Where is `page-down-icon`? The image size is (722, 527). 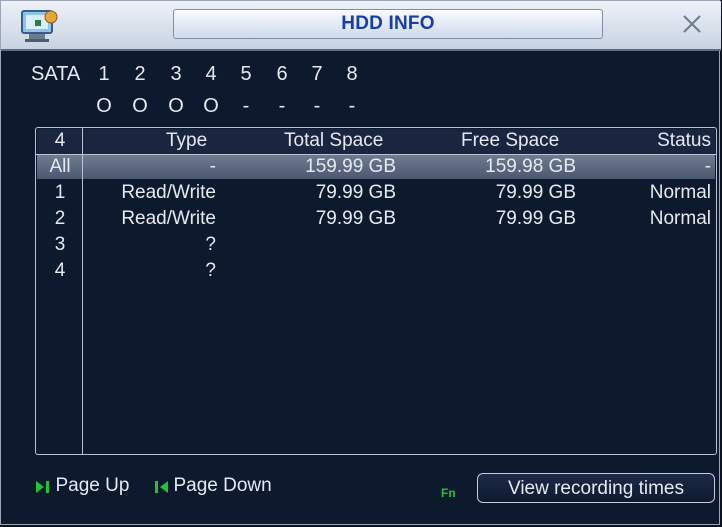
page-down-icon is located at coordinates (161, 486).